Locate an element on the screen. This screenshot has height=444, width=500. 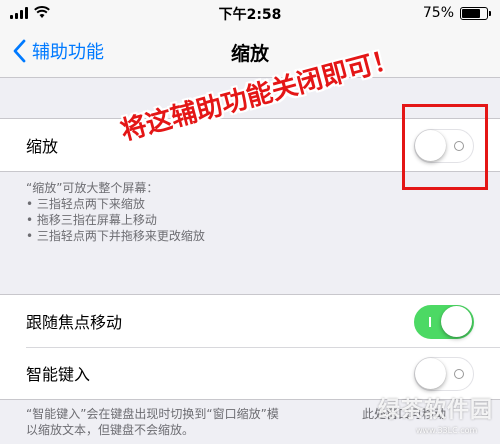
status-bar: 下午2:58 75% is located at coordinates (250, 13).